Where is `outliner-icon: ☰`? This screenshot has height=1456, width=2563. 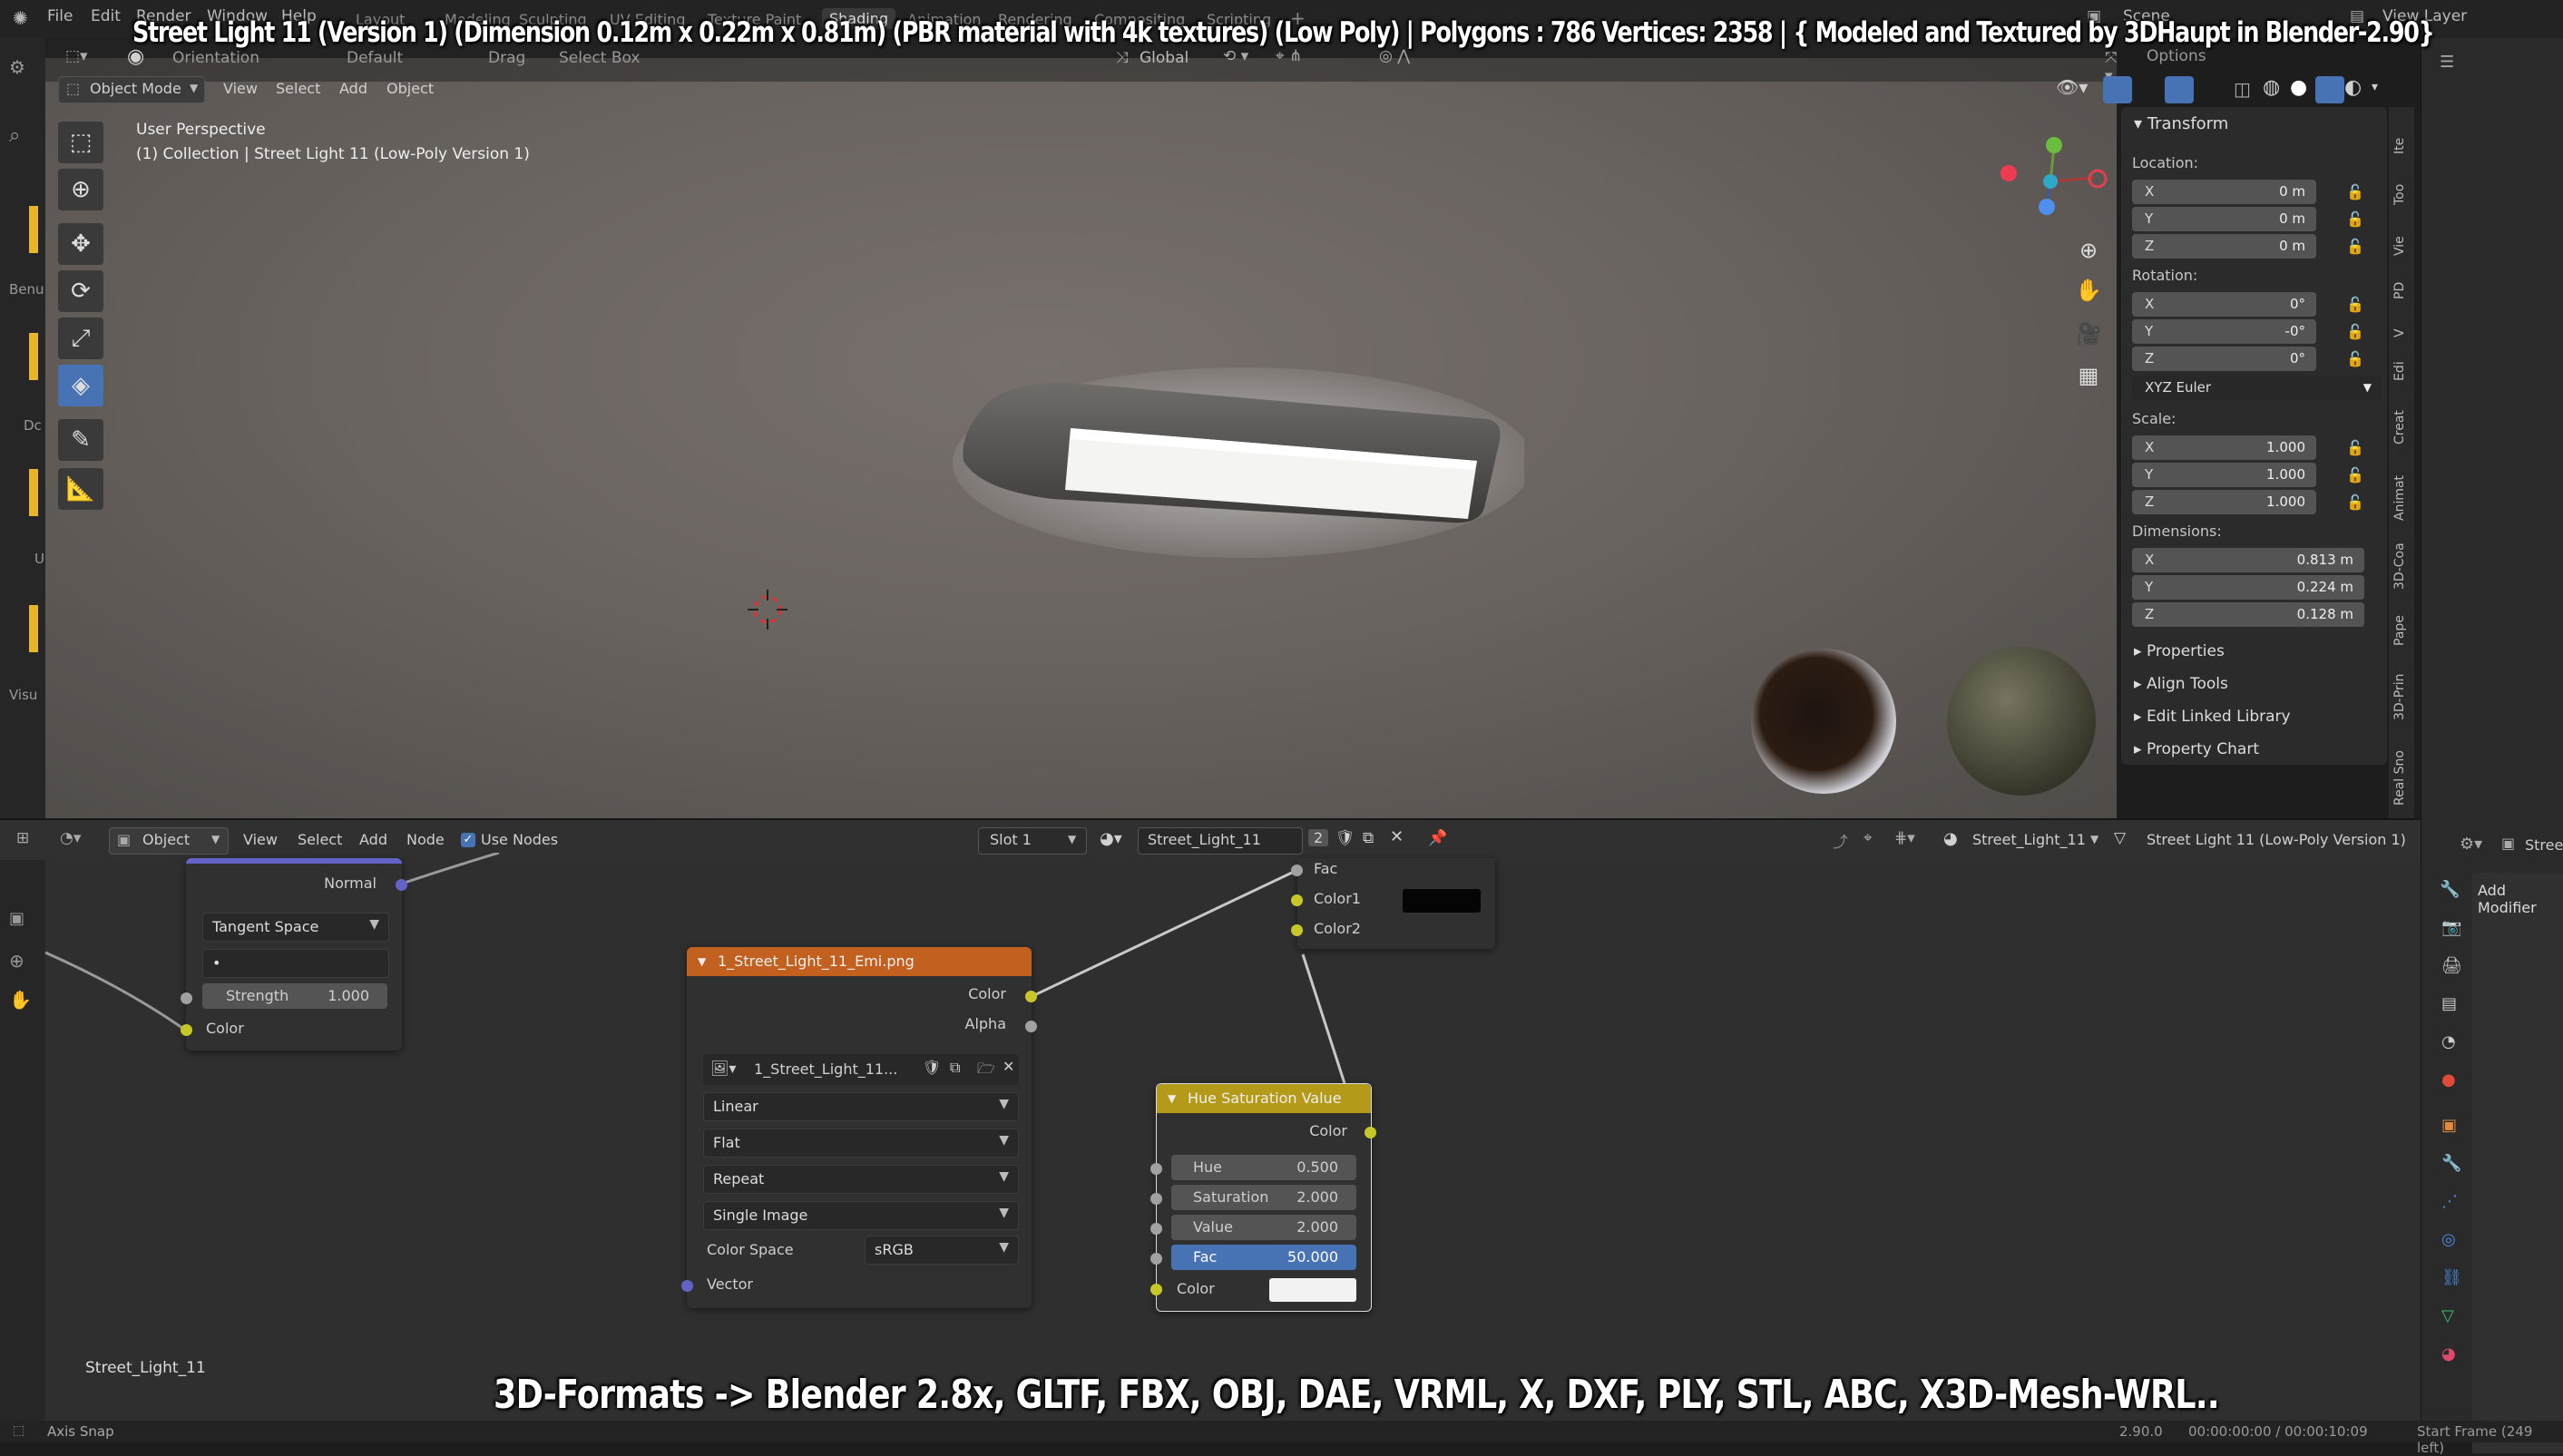 outliner-icon: ☰ is located at coordinates (2447, 63).